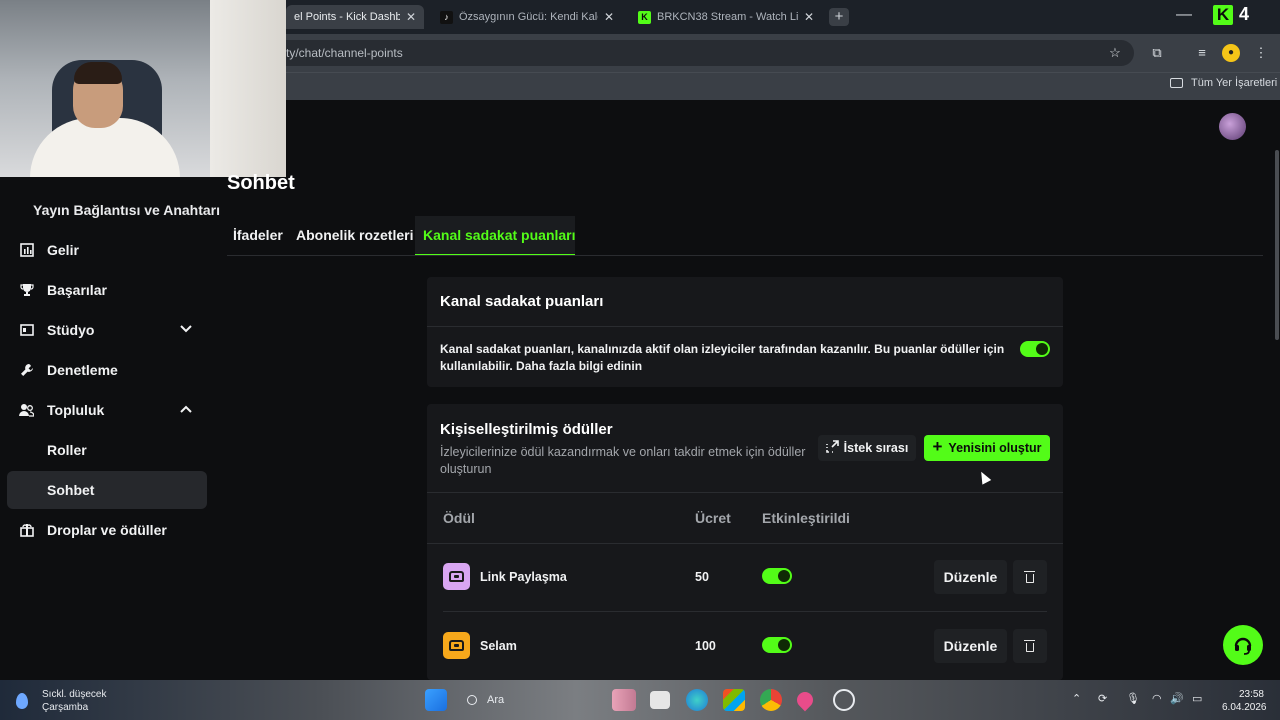 The width and height of the screenshot is (1280, 720). What do you see at coordinates (436, 700) in the screenshot?
I see `windows-start-icon` at bounding box center [436, 700].